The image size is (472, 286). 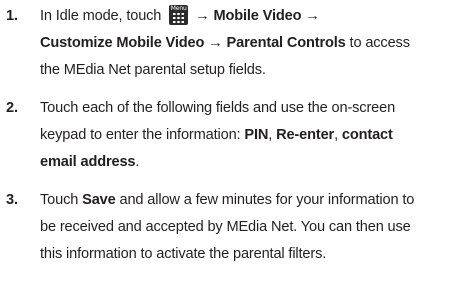 I want to click on keypad-grid-icon, so click(x=179, y=18).